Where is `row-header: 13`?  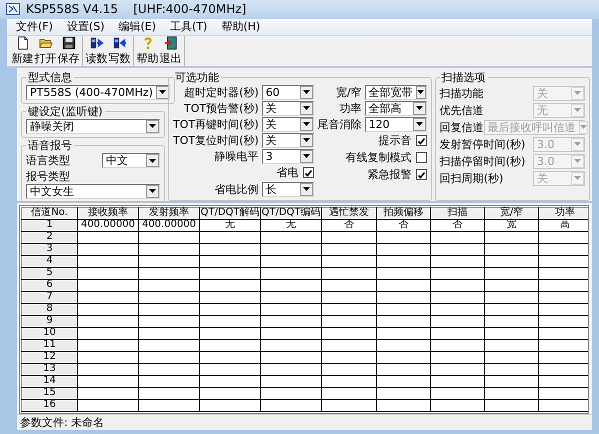
row-header: 13 is located at coordinates (50, 369).